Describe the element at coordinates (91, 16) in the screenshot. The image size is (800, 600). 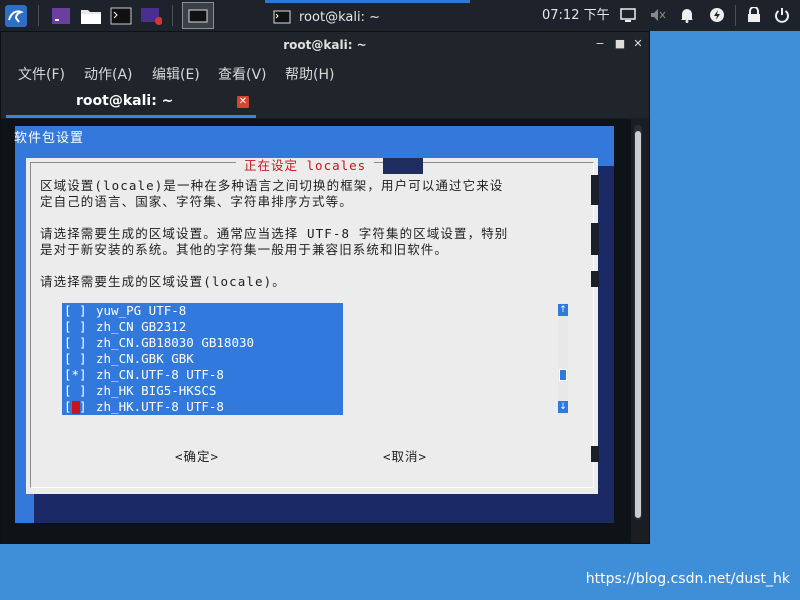
I see `file-manager-icon` at that location.